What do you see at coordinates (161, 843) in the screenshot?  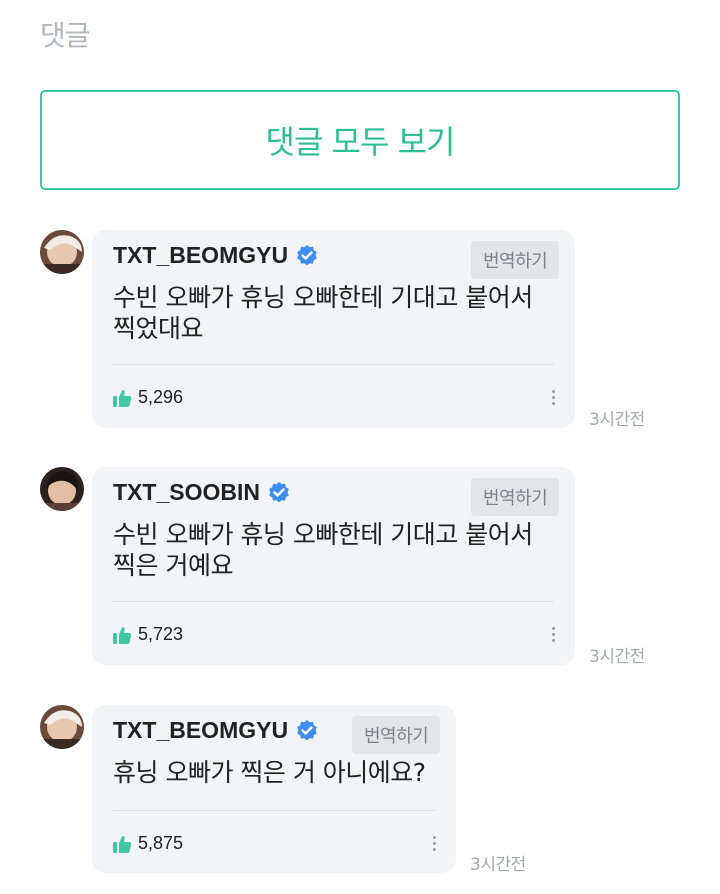 I see `like-count: 5,875` at bounding box center [161, 843].